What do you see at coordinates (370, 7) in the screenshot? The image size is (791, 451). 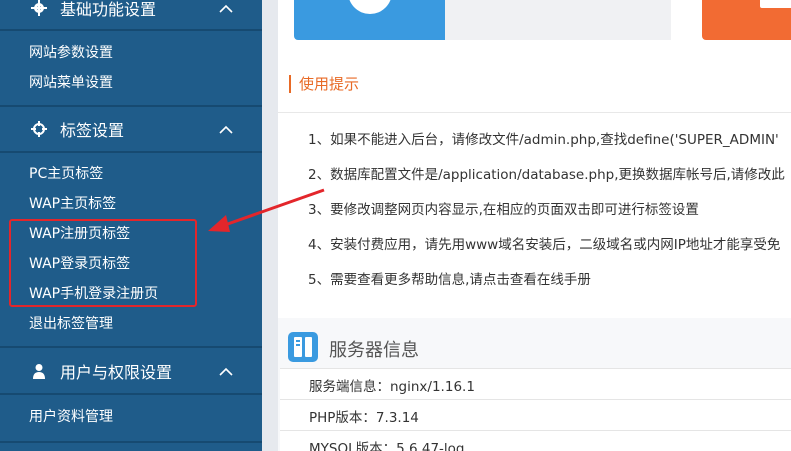 I see `card-icon` at bounding box center [370, 7].